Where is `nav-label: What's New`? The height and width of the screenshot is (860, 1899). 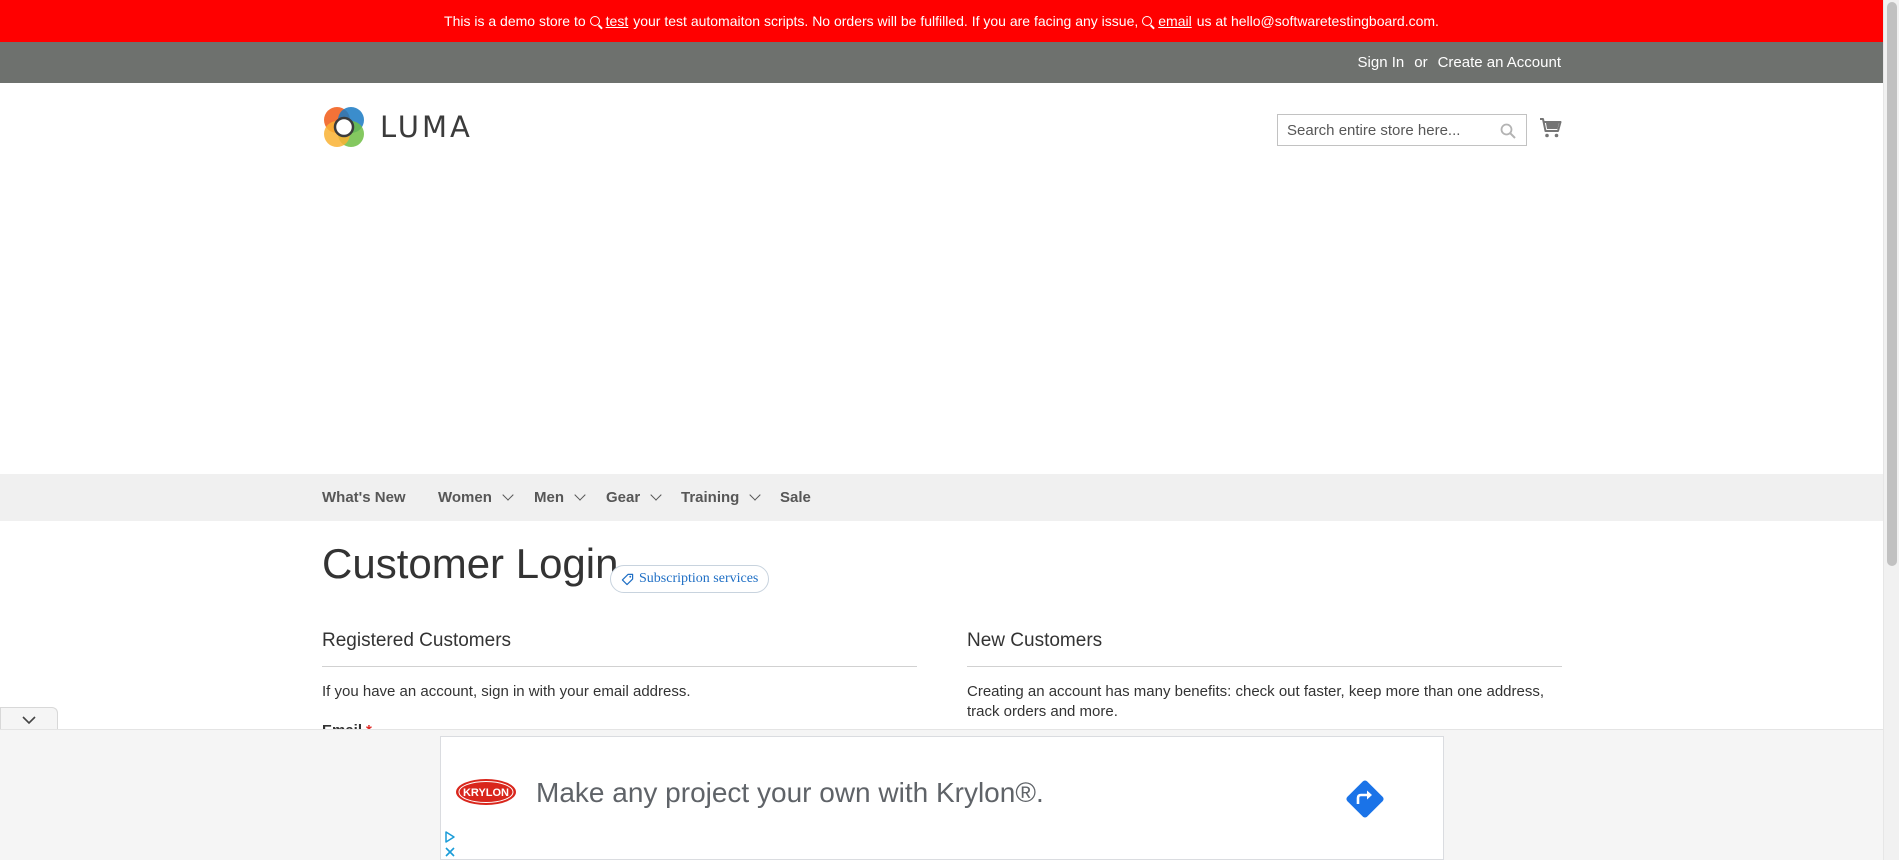
nav-label: What's New is located at coordinates (364, 497).